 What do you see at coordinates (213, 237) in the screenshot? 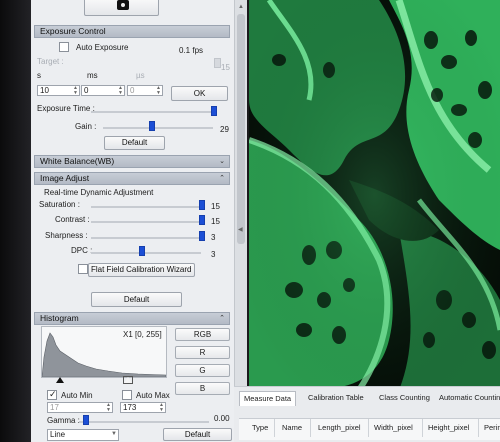
I see `sharpness-value: 3` at bounding box center [213, 237].